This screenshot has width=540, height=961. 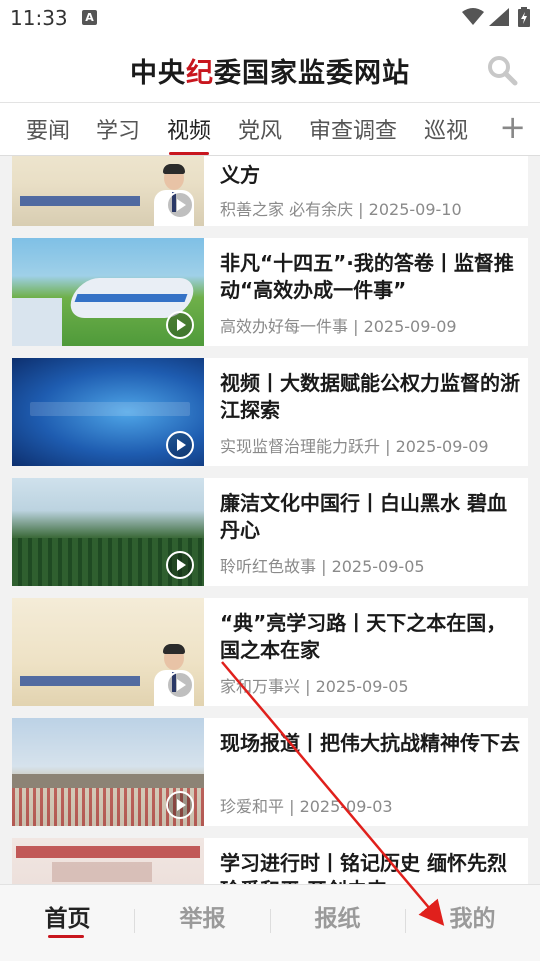 I want to click on add-tab-icon: +, so click(x=512, y=127).